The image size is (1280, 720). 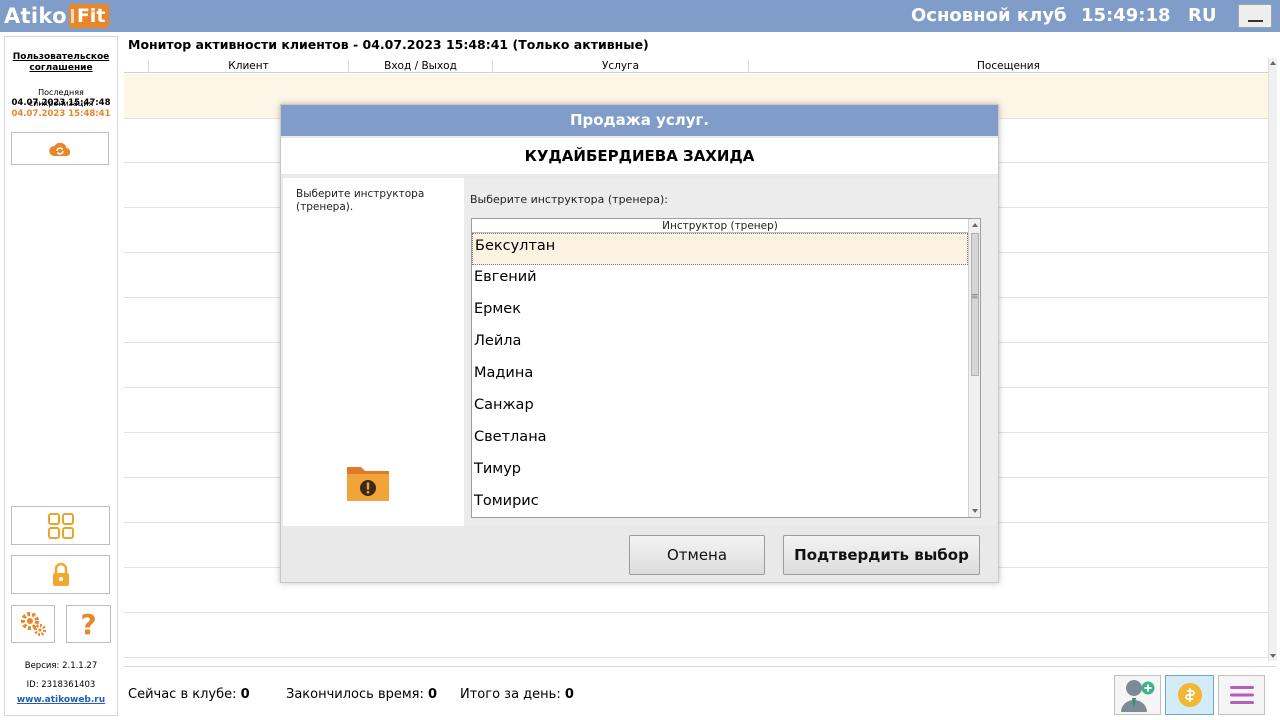 What do you see at coordinates (1008, 66) in the screenshot?
I see `column-visits: Посещения` at bounding box center [1008, 66].